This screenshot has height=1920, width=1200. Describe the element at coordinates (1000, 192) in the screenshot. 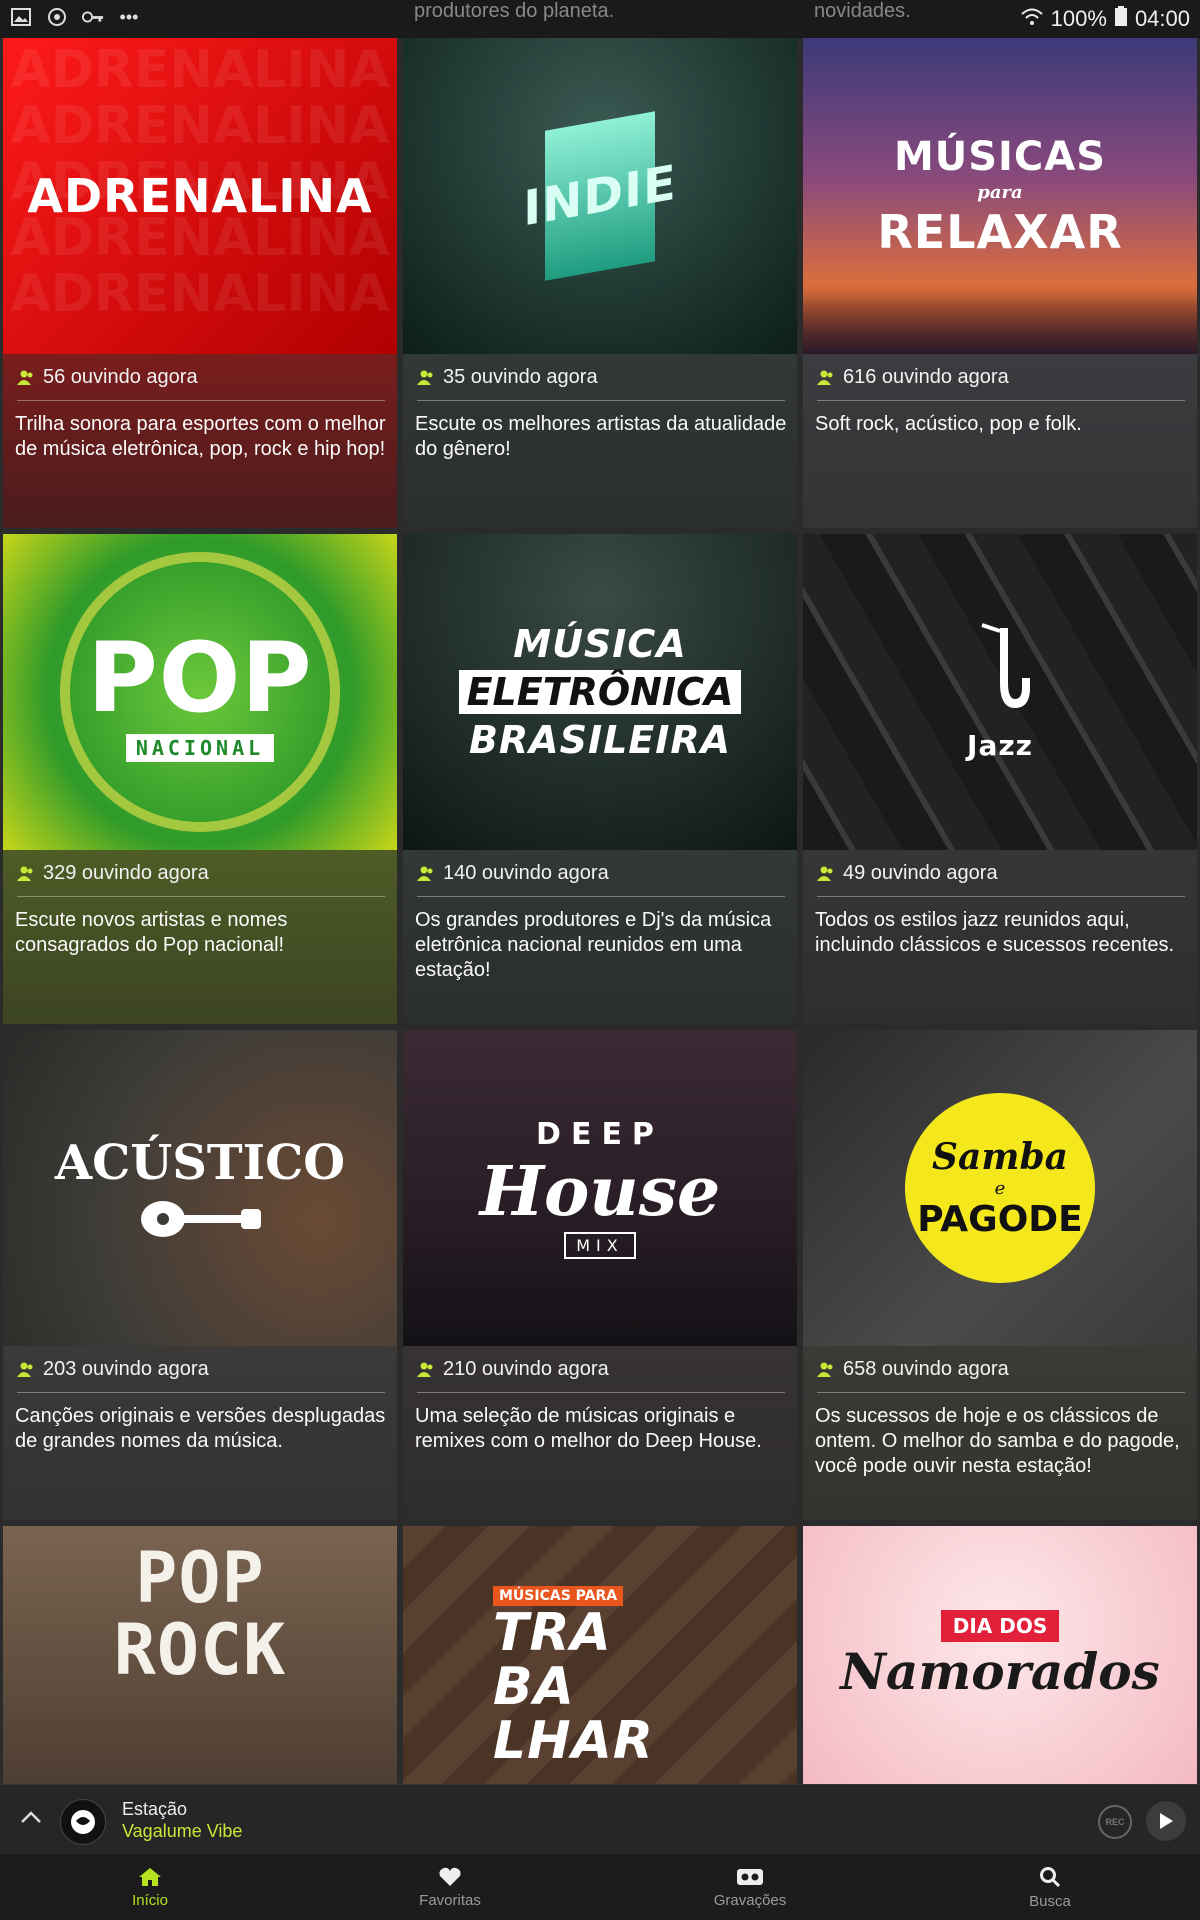

I see `station-cover-subtitle: para` at that location.